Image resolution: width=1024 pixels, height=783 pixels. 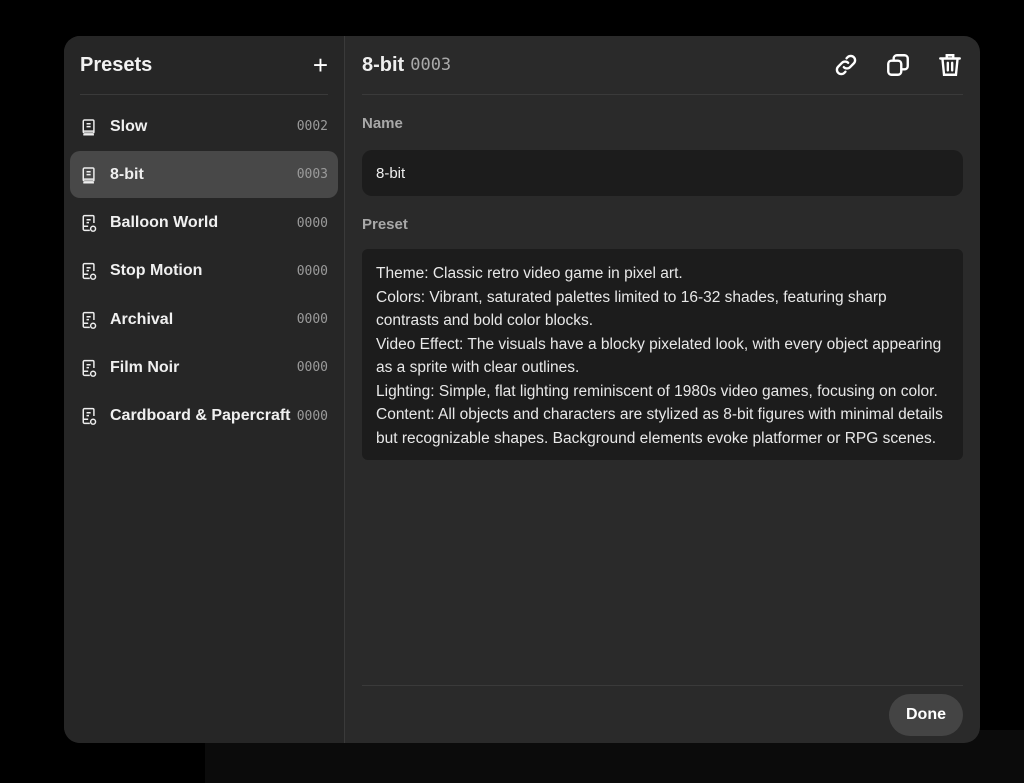 I want to click on sidebar-item: Balloon World 0000, so click(x=204, y=223).